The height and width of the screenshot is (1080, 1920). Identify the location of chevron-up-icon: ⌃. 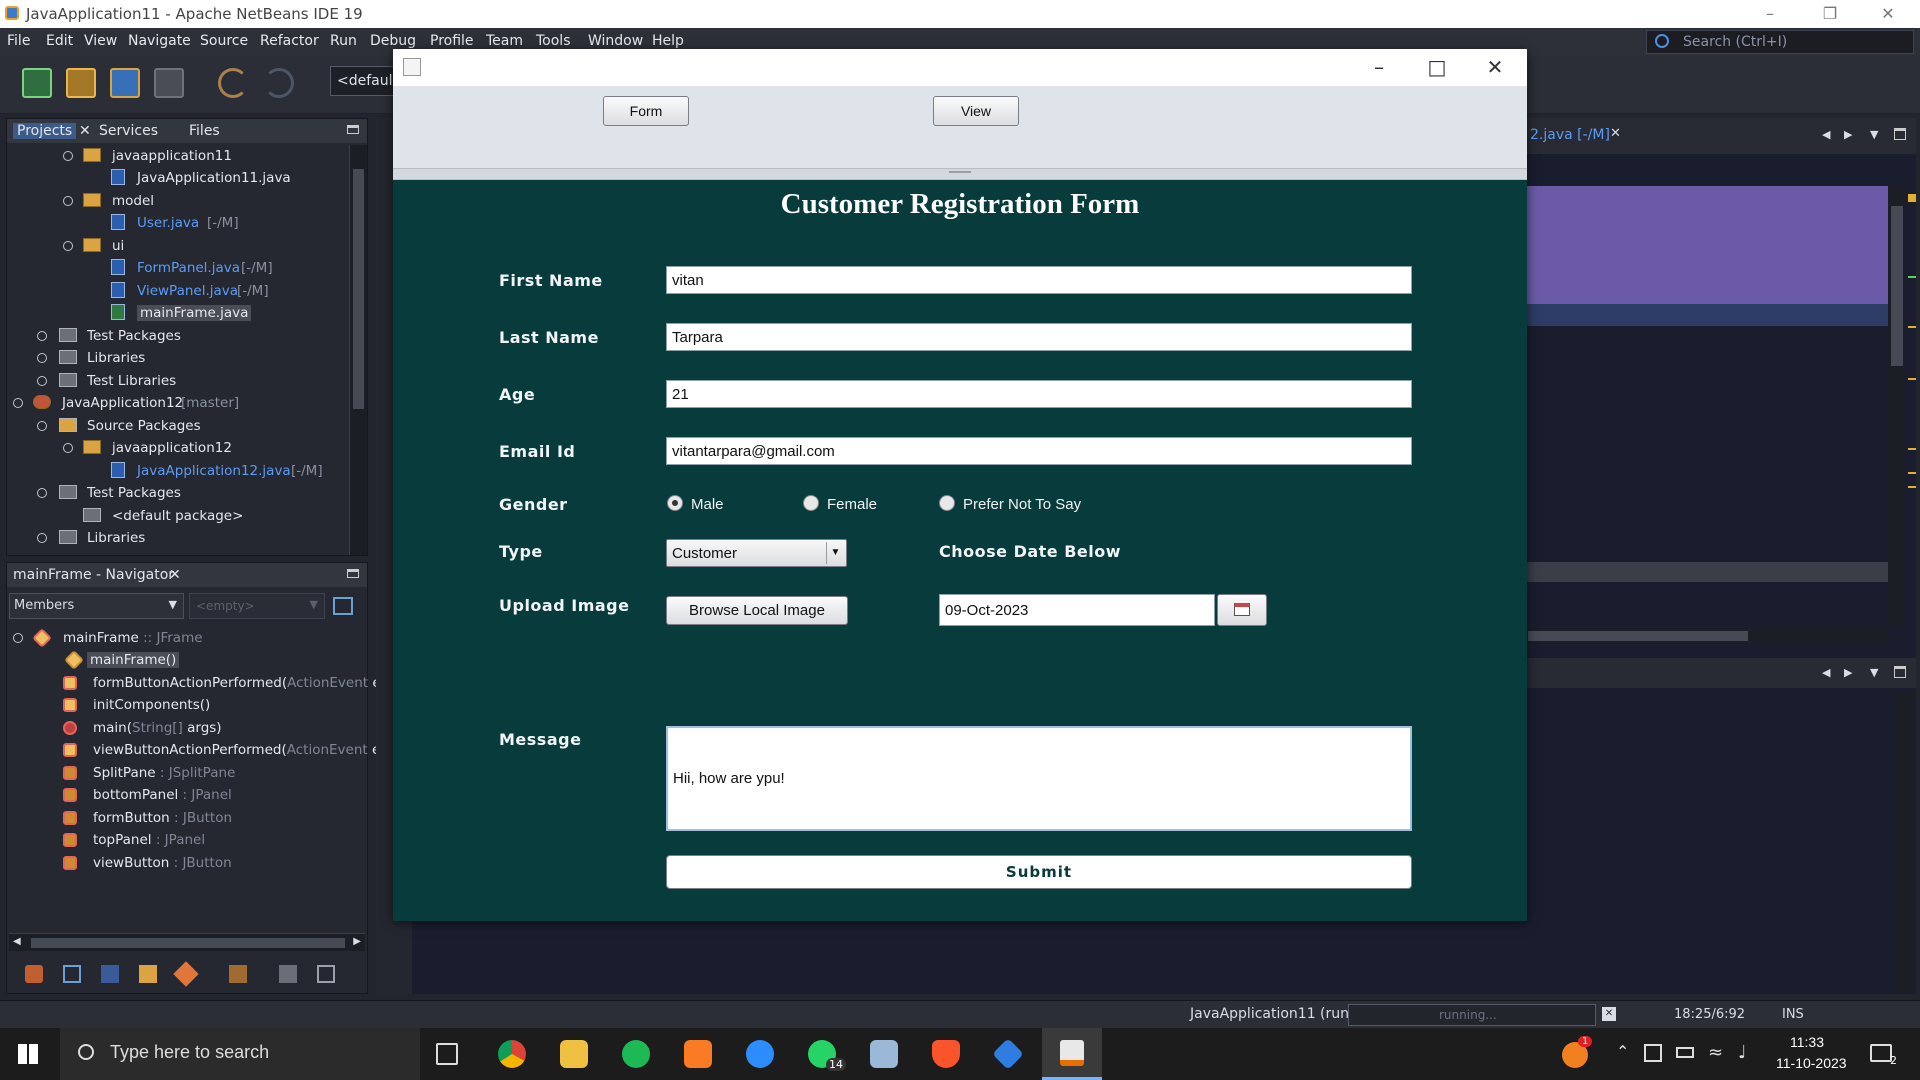
(1622, 1051).